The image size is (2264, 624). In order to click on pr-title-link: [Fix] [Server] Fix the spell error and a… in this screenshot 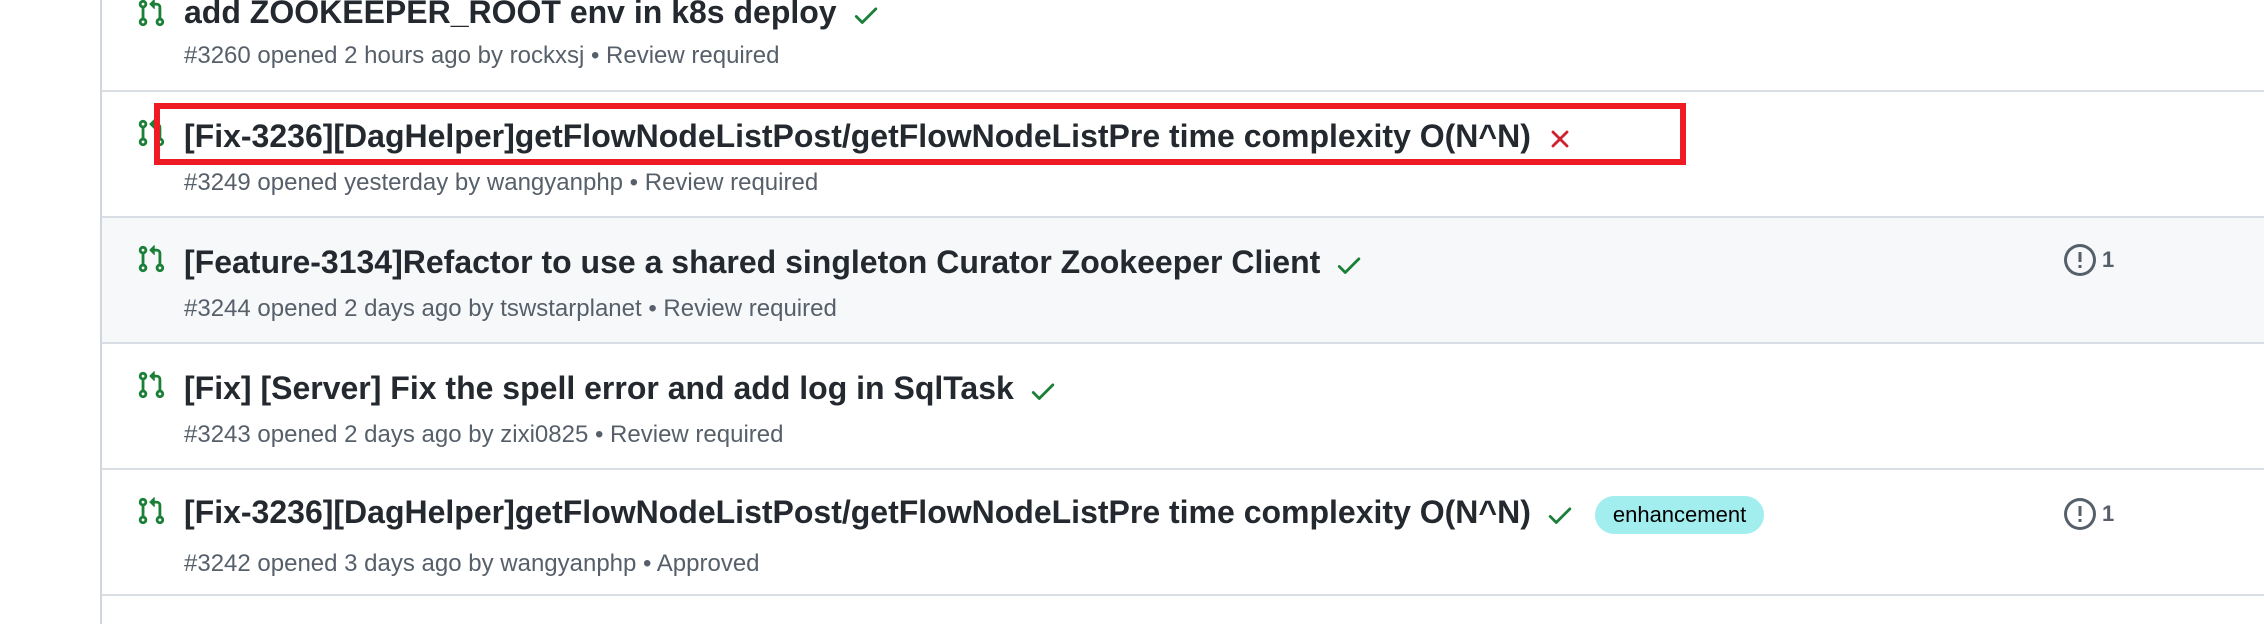, I will do `click(599, 388)`.